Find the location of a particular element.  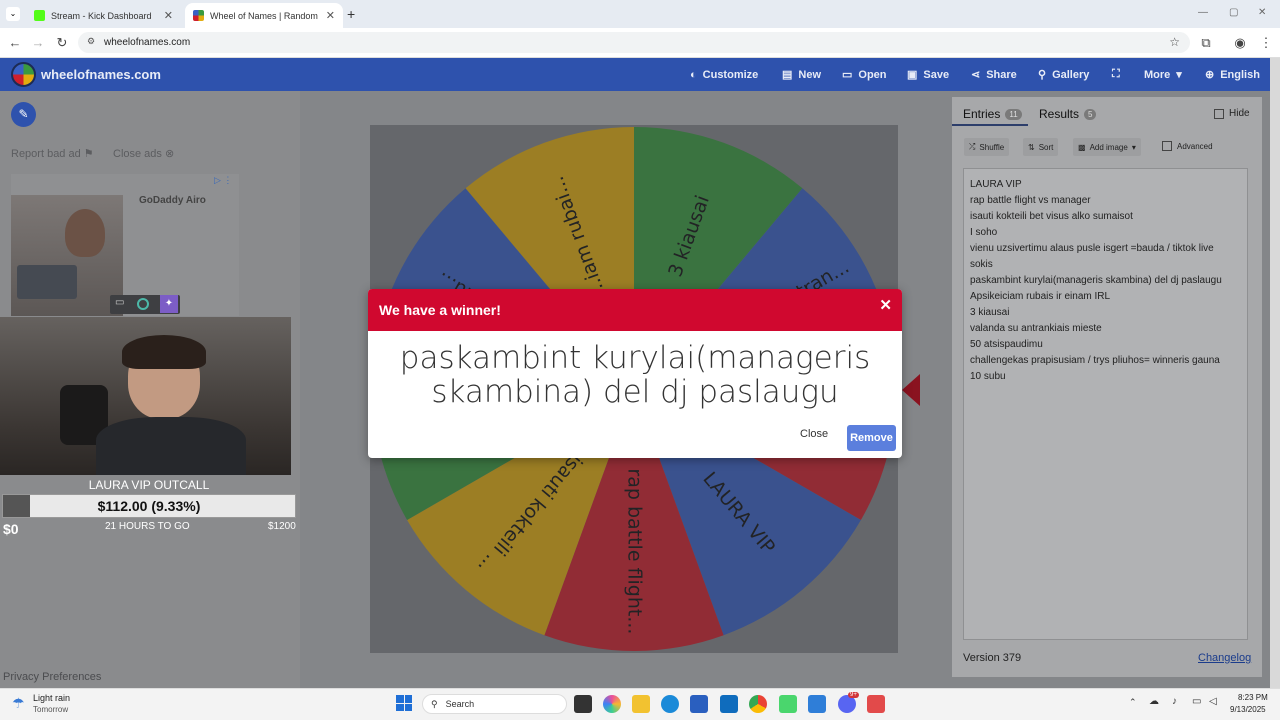

tab-search-icon: ⌄ is located at coordinates (13, 14).